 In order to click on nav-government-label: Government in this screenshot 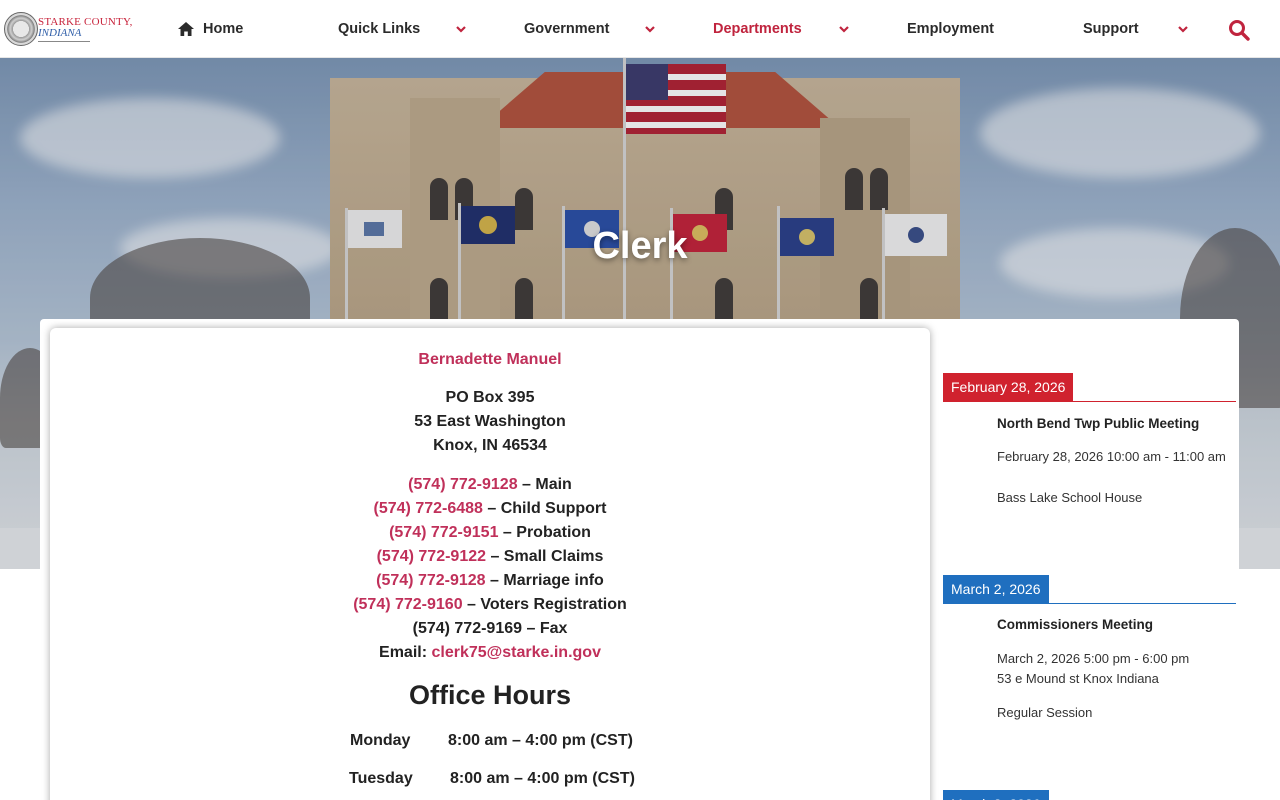, I will do `click(567, 29)`.